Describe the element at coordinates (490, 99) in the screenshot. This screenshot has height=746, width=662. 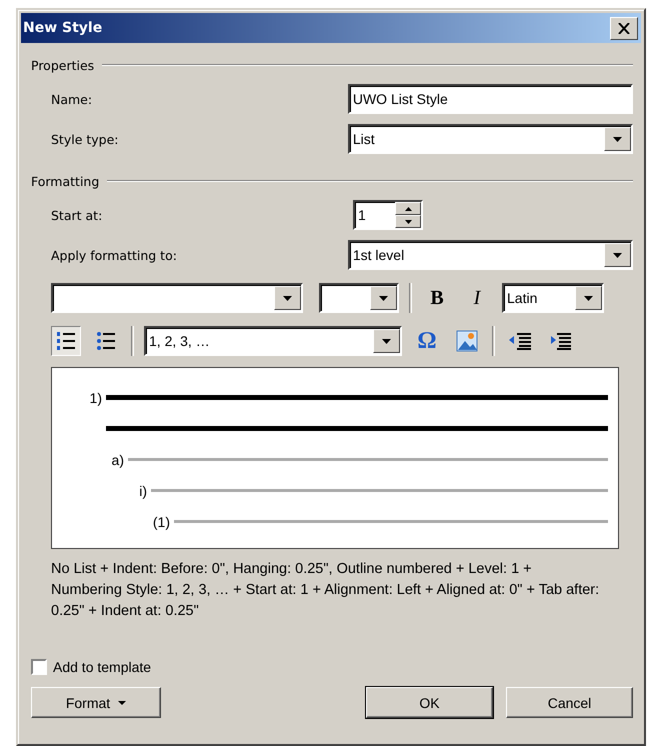
I see `name-field: UWO List Style` at that location.